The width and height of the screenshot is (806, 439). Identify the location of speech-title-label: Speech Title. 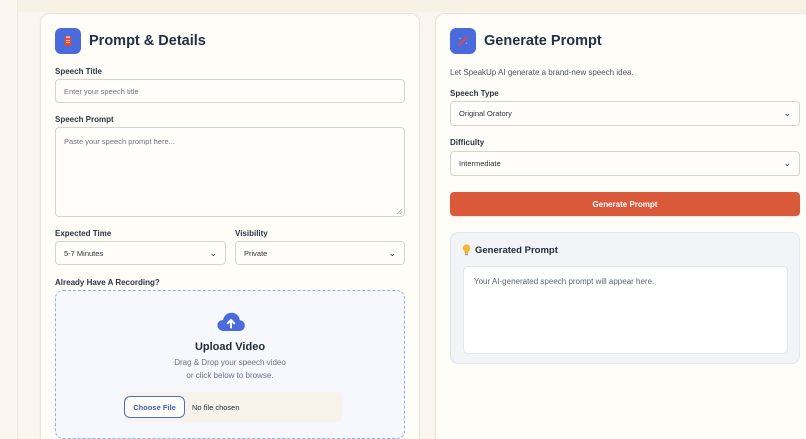
(78, 71).